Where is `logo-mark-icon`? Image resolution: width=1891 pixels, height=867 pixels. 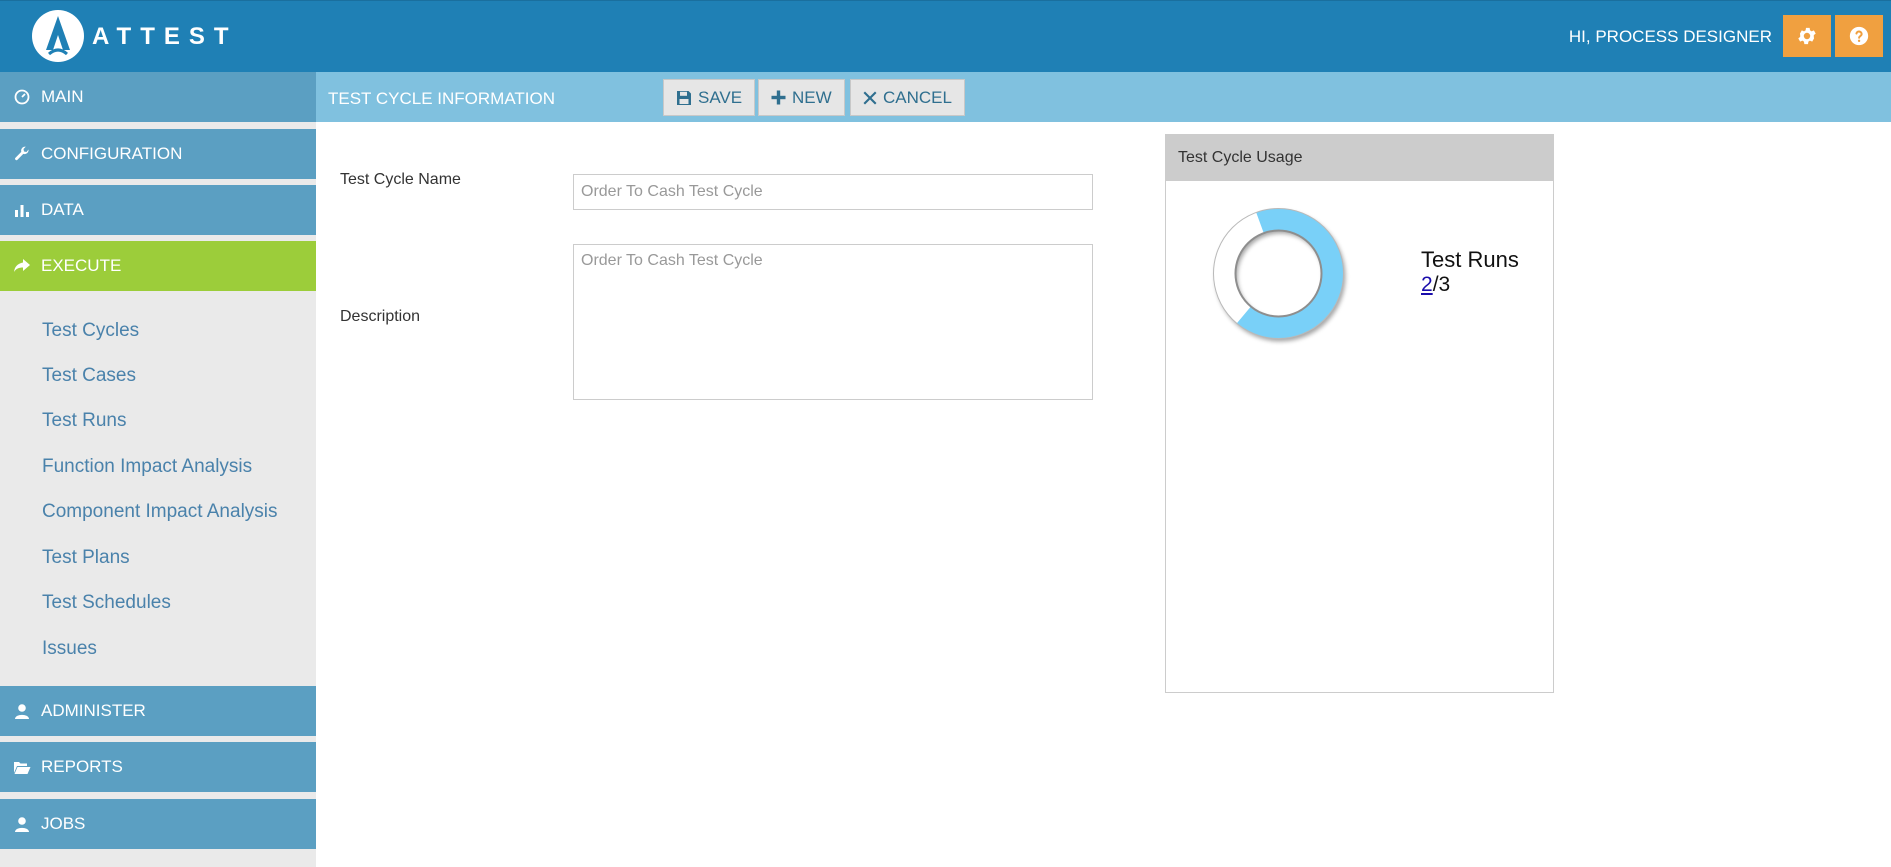 logo-mark-icon is located at coordinates (58, 36).